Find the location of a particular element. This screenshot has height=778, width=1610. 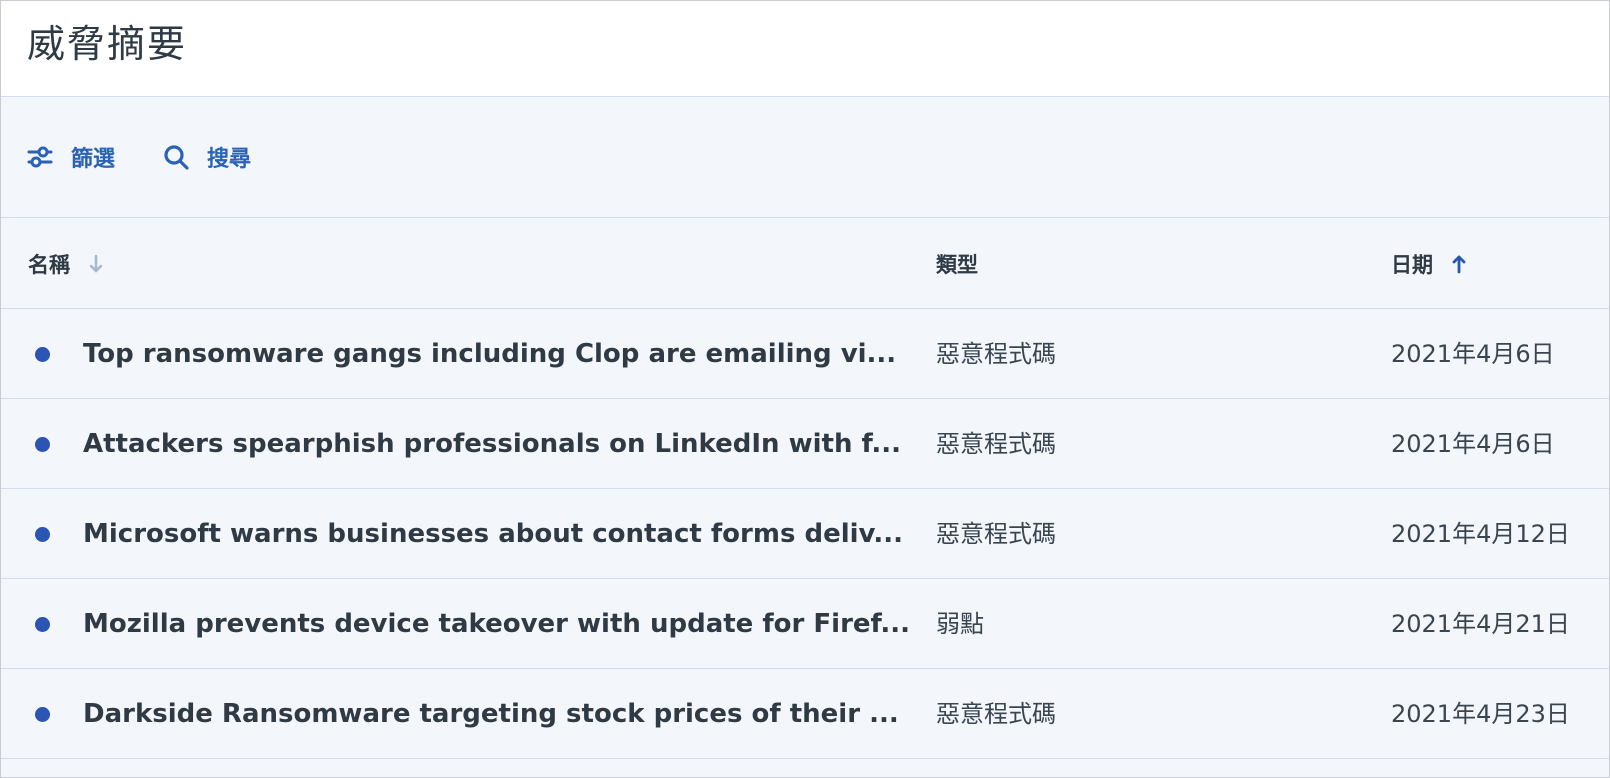

sort-up-arrow-icon is located at coordinates (1459, 264).